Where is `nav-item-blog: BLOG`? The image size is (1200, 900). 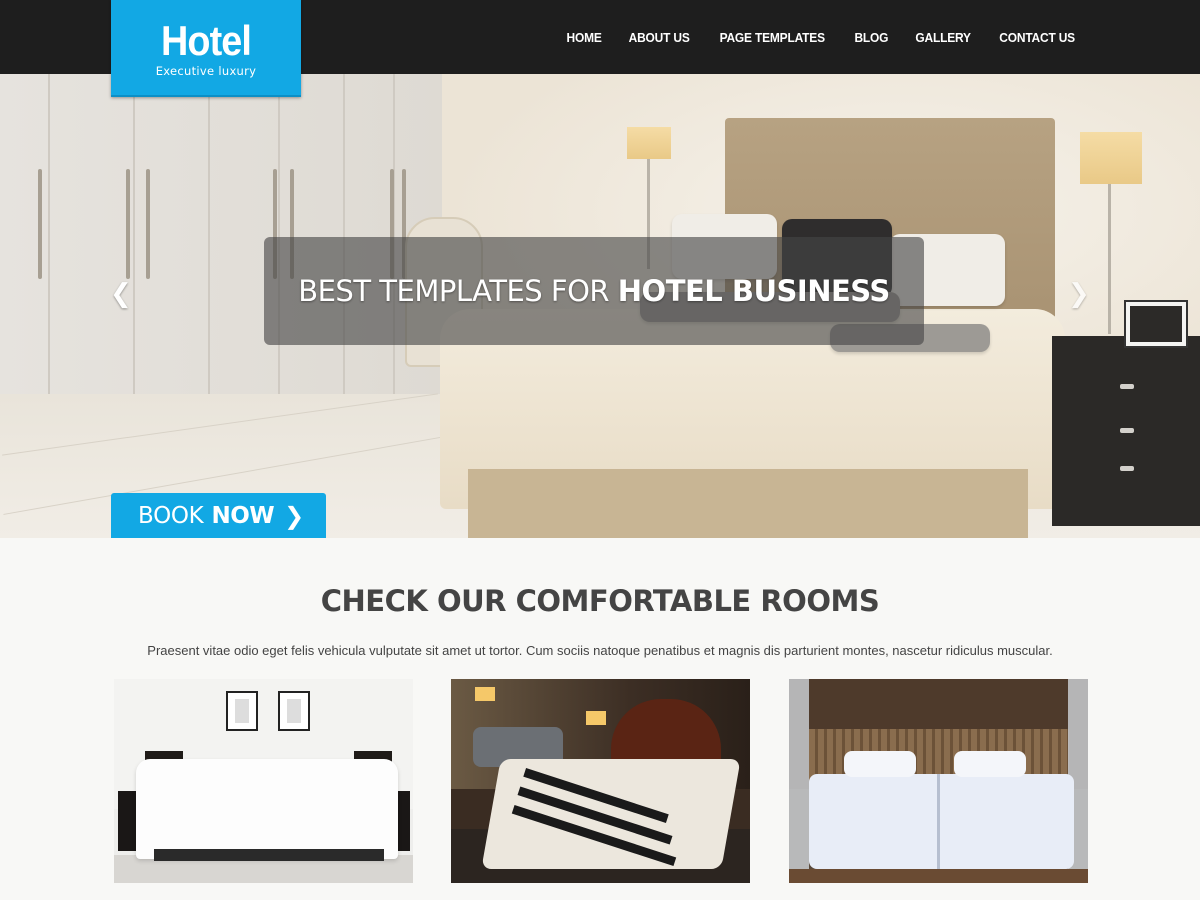 nav-item-blog: BLOG is located at coordinates (871, 37).